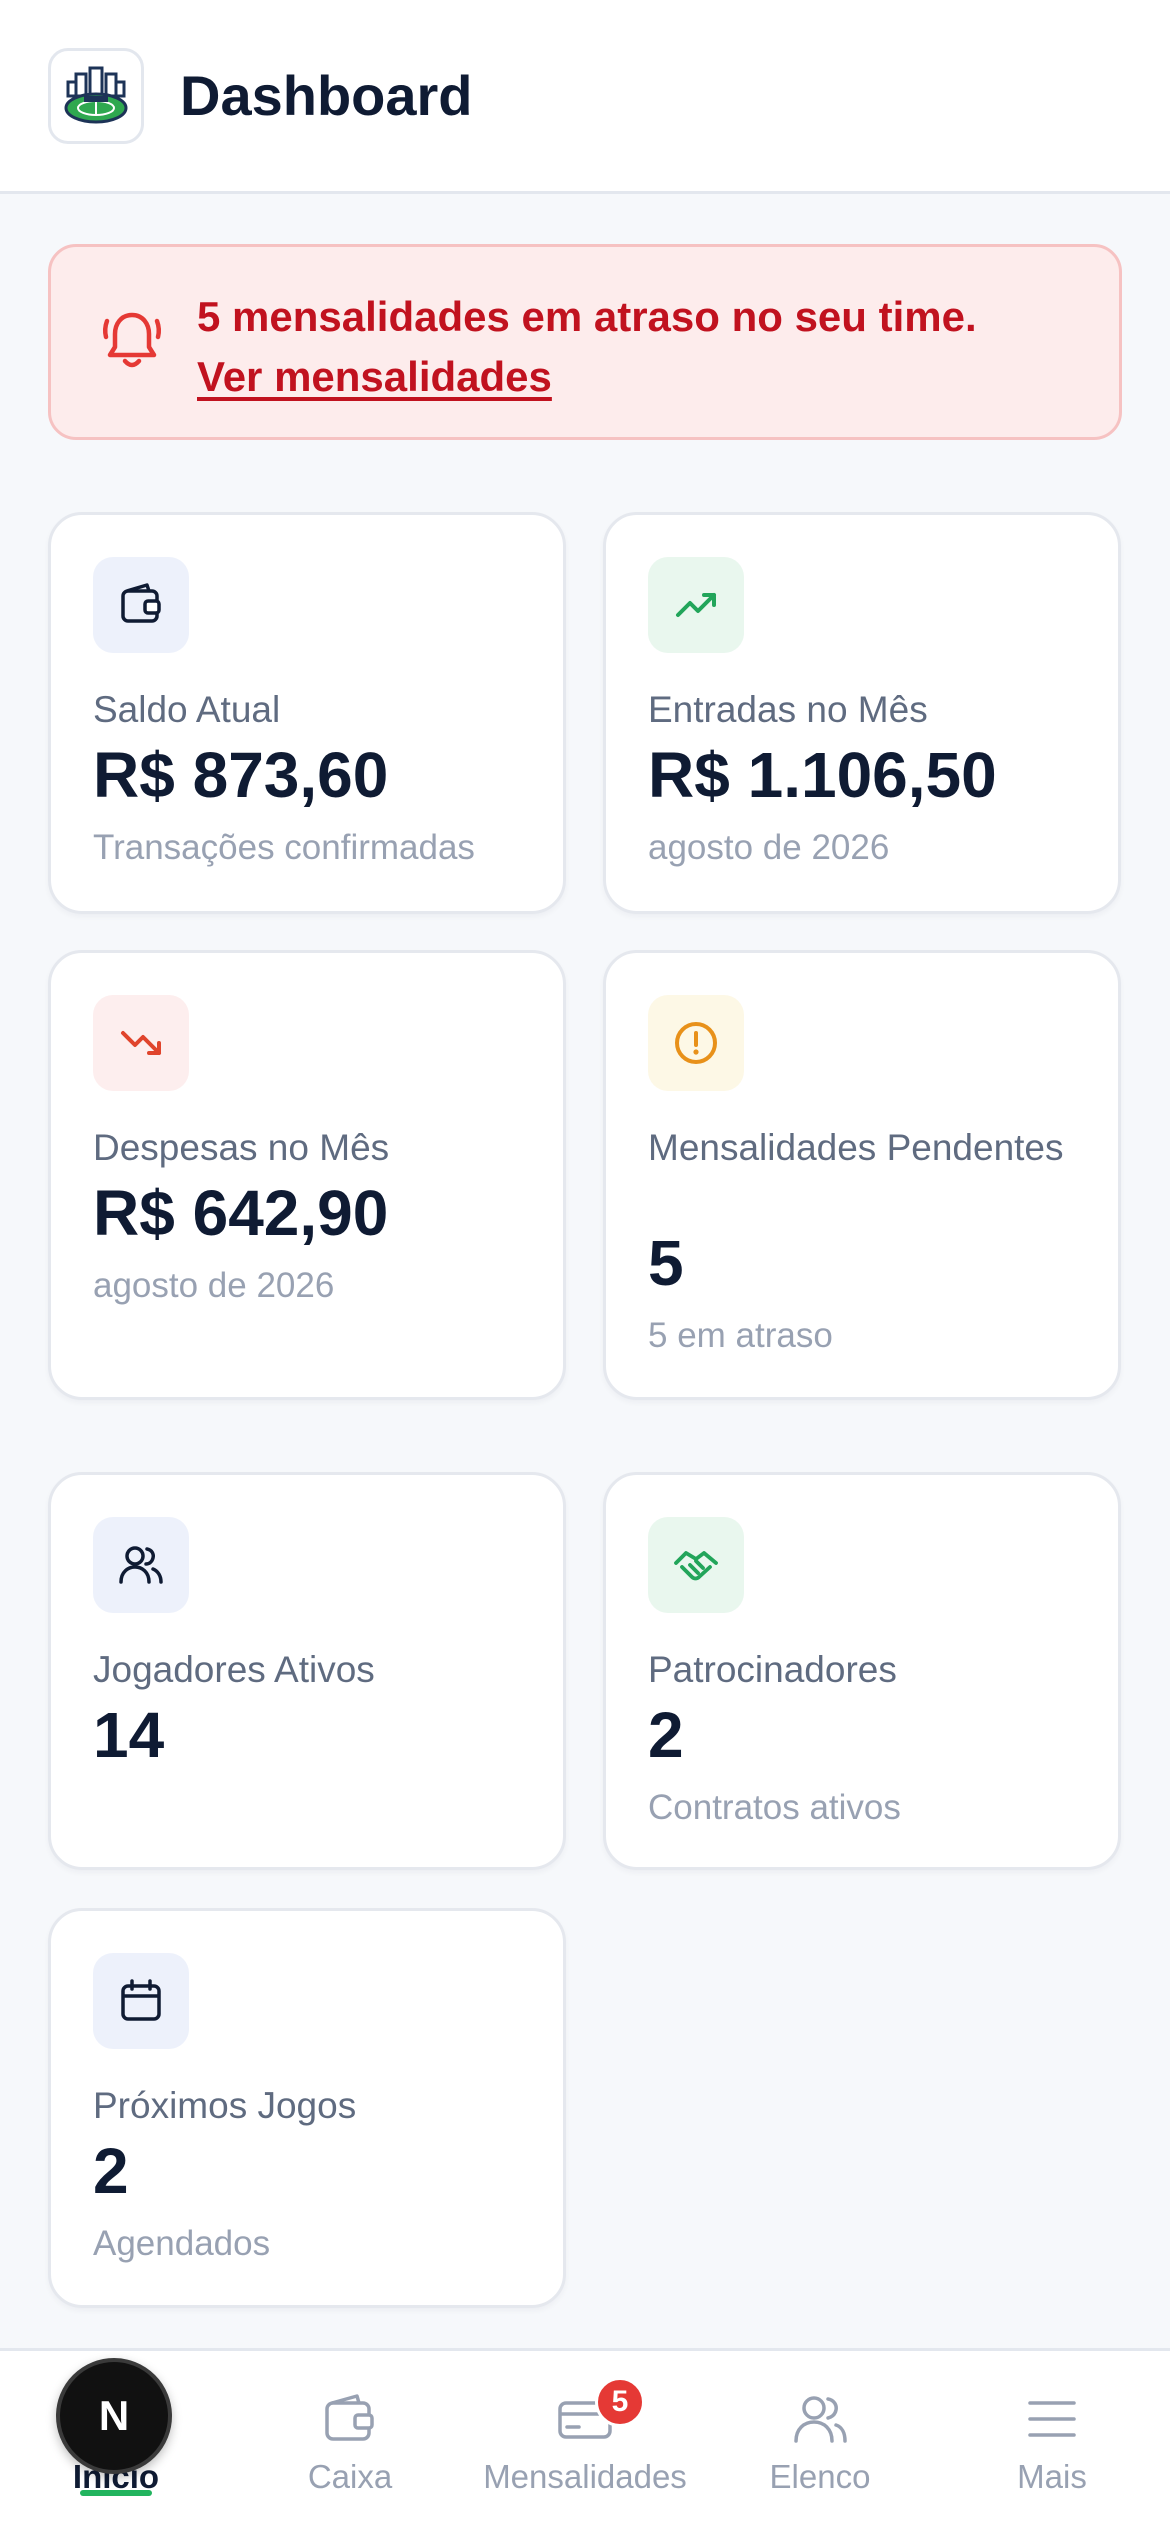 The image size is (1170, 2532). What do you see at coordinates (696, 1565) in the screenshot?
I see `handshake-icon` at bounding box center [696, 1565].